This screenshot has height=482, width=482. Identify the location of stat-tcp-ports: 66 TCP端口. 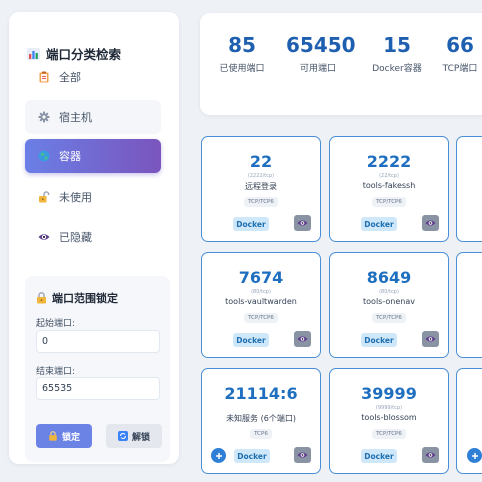
(459, 53).